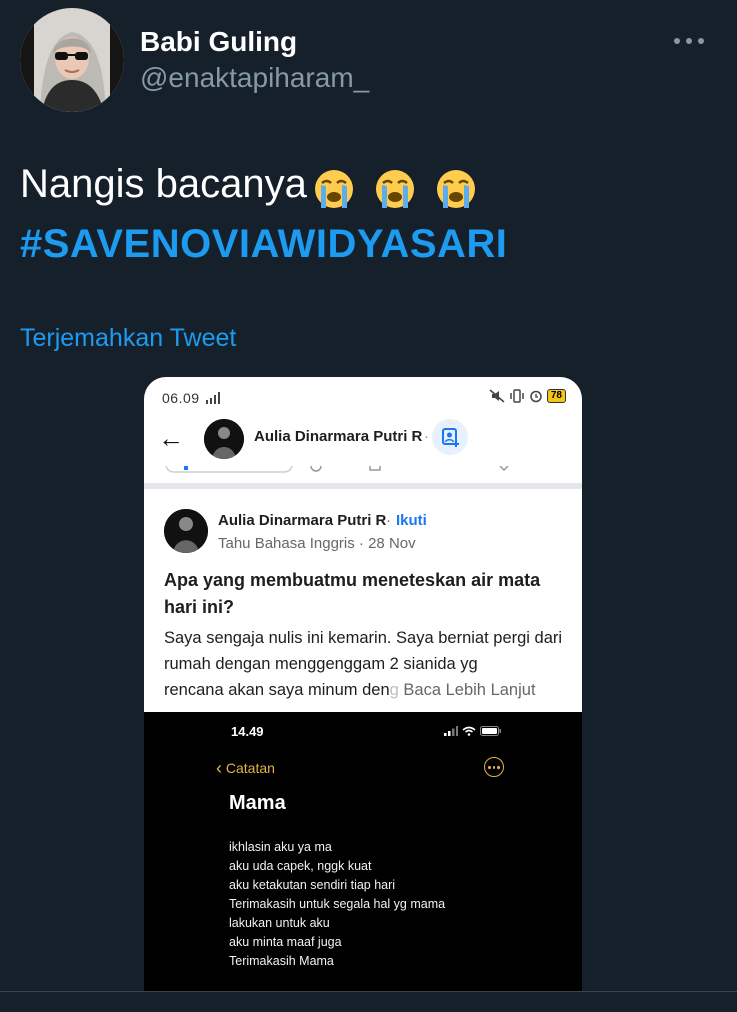  Describe the element at coordinates (254, 78) in the screenshot. I see `author-handle: @enaktapiharam_` at that location.